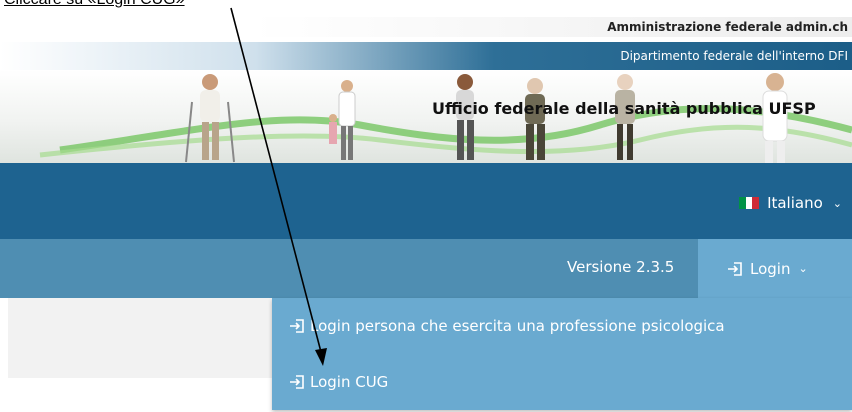 The image size is (852, 412). Describe the element at coordinates (535, 119) in the screenshot. I see `elderly-man-illustration` at that location.